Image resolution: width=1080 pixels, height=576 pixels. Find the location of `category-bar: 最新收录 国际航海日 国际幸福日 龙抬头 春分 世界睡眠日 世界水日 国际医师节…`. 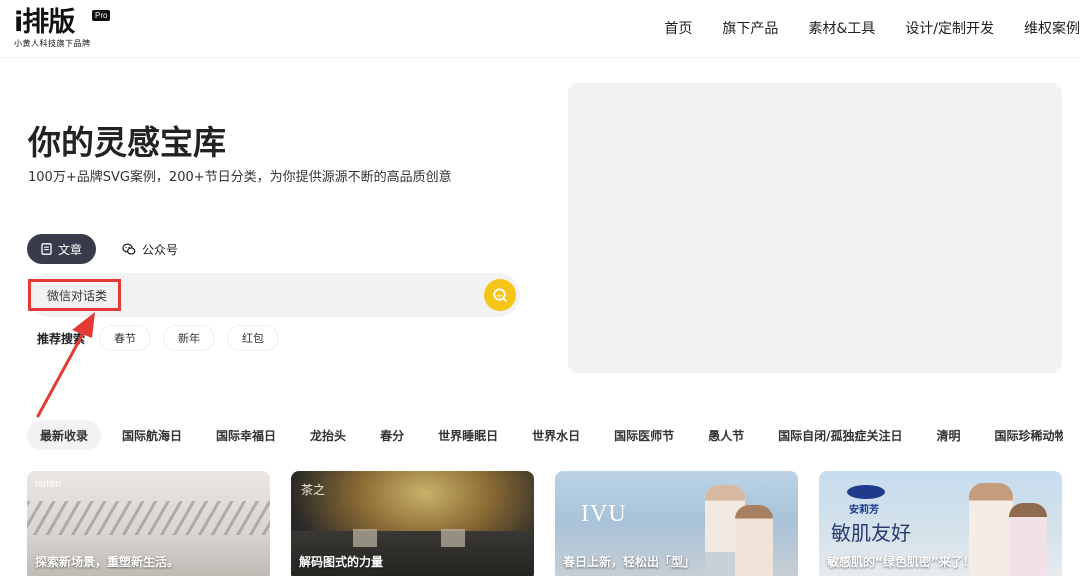

category-bar: 最新收录 国际航海日 国际幸福日 龙抬头 春分 世界睡眠日 世界水日 国际医师节… is located at coordinates (545, 435).